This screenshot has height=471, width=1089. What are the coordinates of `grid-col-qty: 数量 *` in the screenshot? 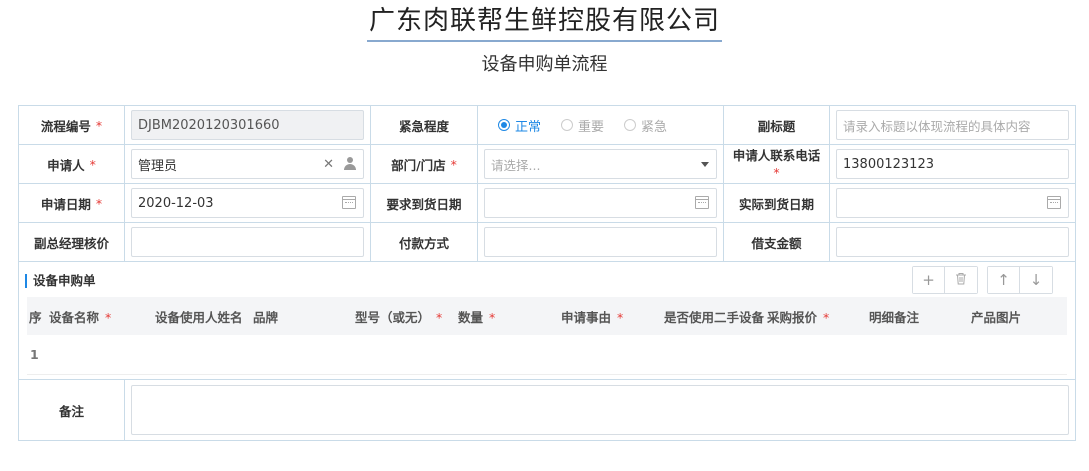 It's located at (477, 317).